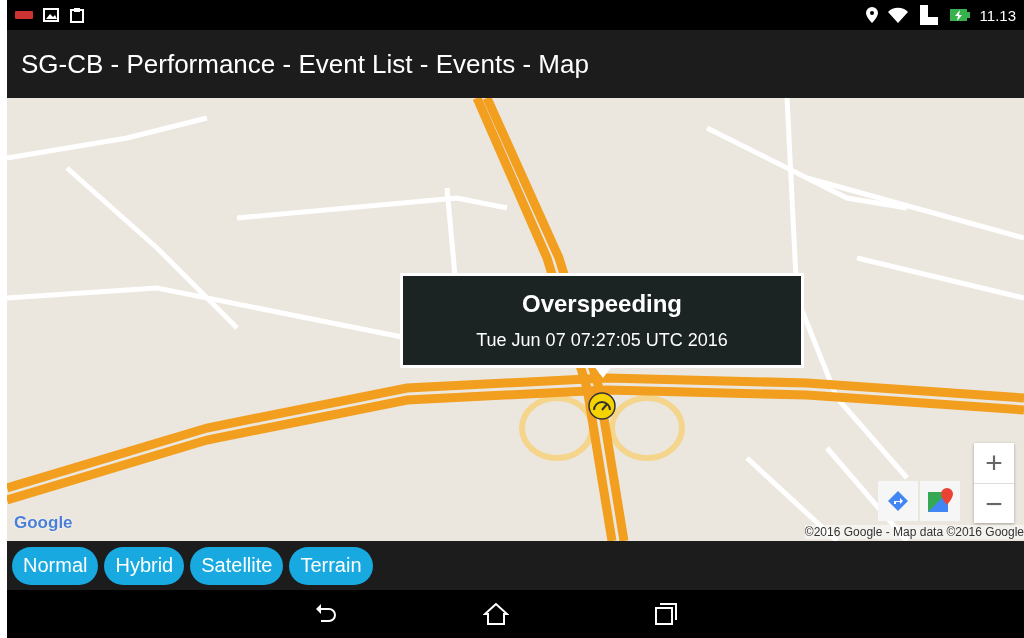 The width and height of the screenshot is (1024, 638). What do you see at coordinates (994, 503) in the screenshot?
I see `zoom-out-button: −` at bounding box center [994, 503].